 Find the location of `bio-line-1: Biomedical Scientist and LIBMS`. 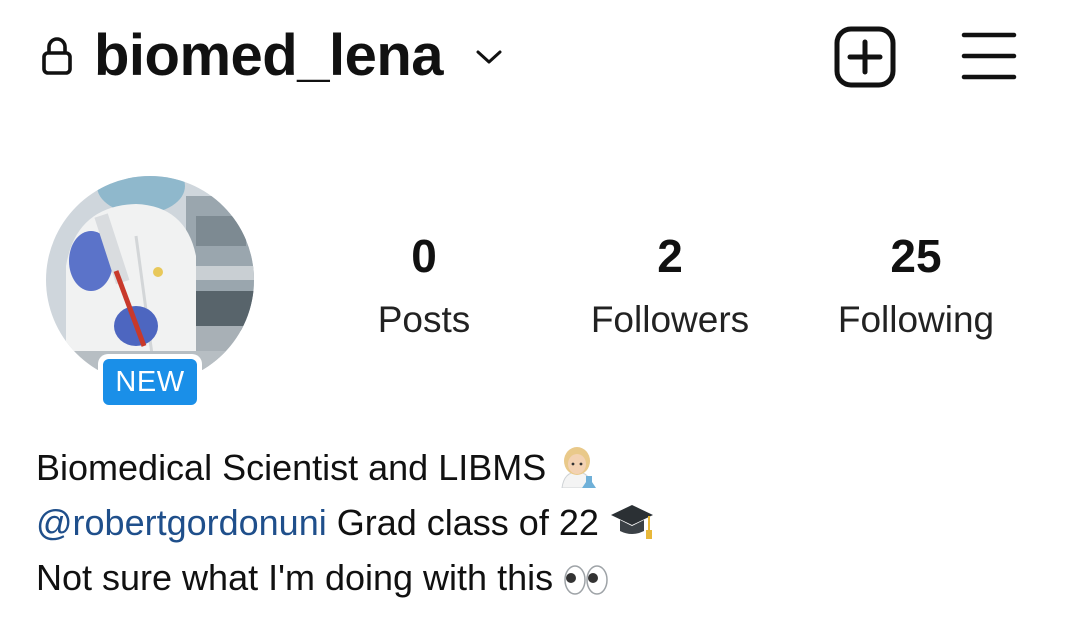

bio-line-1: Biomedical Scientist and LIBMS is located at coordinates (536, 467).